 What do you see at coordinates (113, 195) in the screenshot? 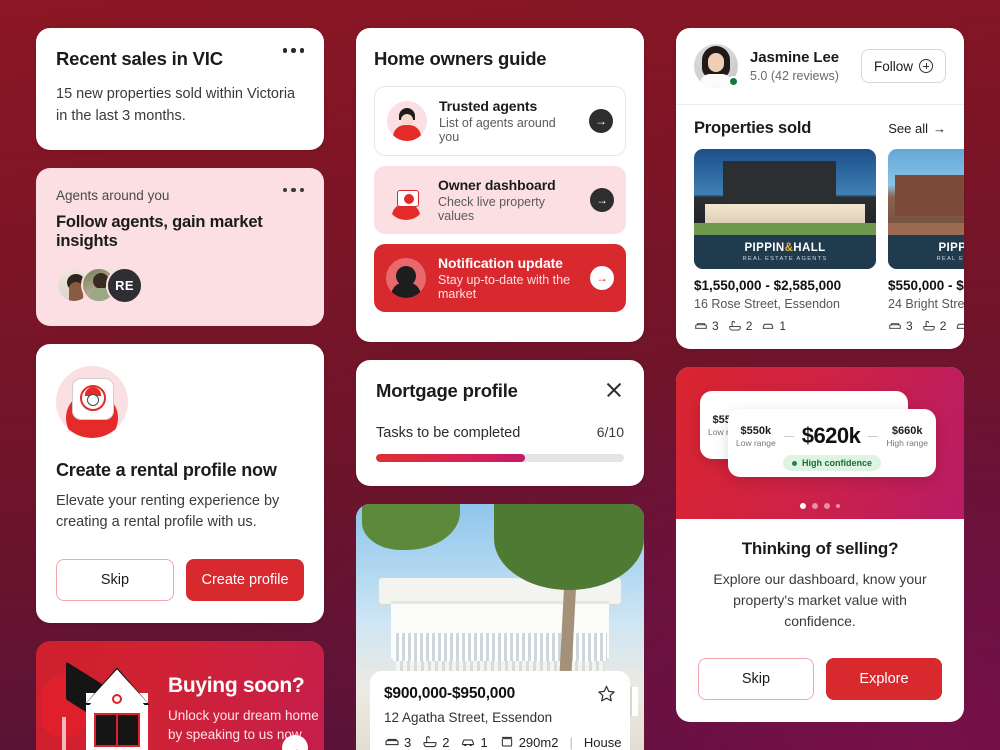
I see `agents-around-eyebrow: Agents around you` at bounding box center [113, 195].